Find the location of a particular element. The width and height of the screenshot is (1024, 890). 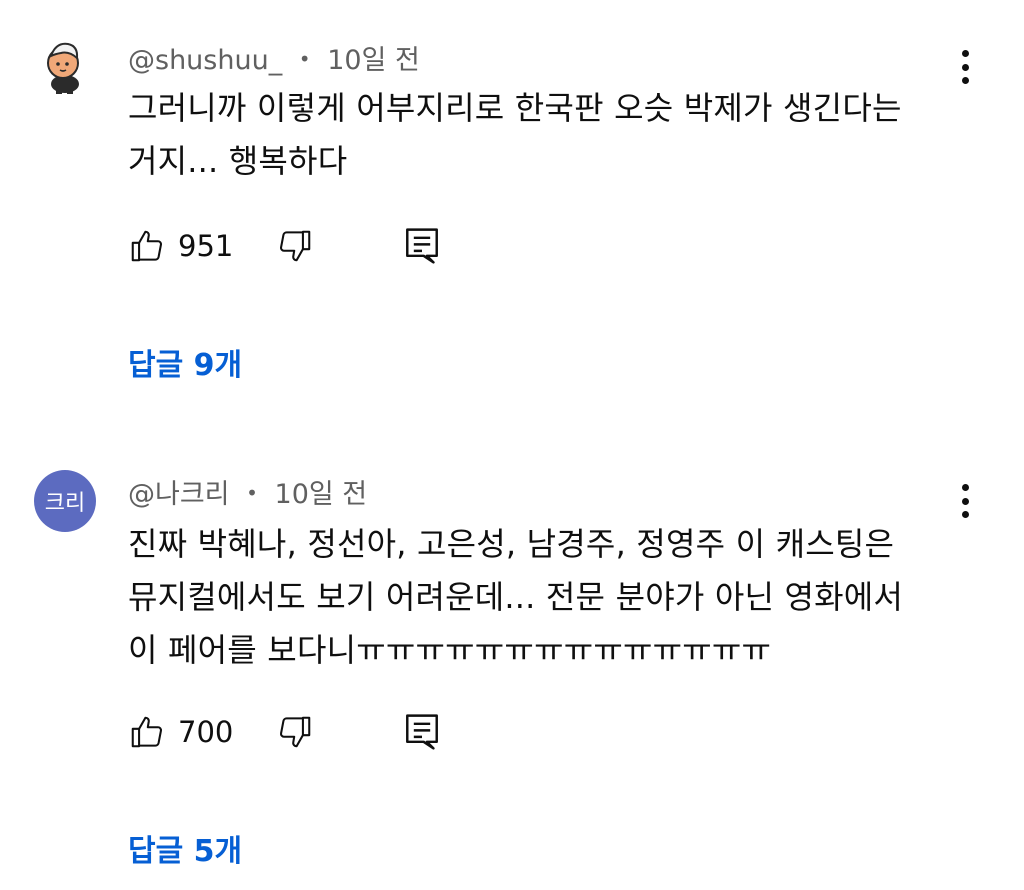

view-replies-link: 답글 9개 is located at coordinates (185, 362).